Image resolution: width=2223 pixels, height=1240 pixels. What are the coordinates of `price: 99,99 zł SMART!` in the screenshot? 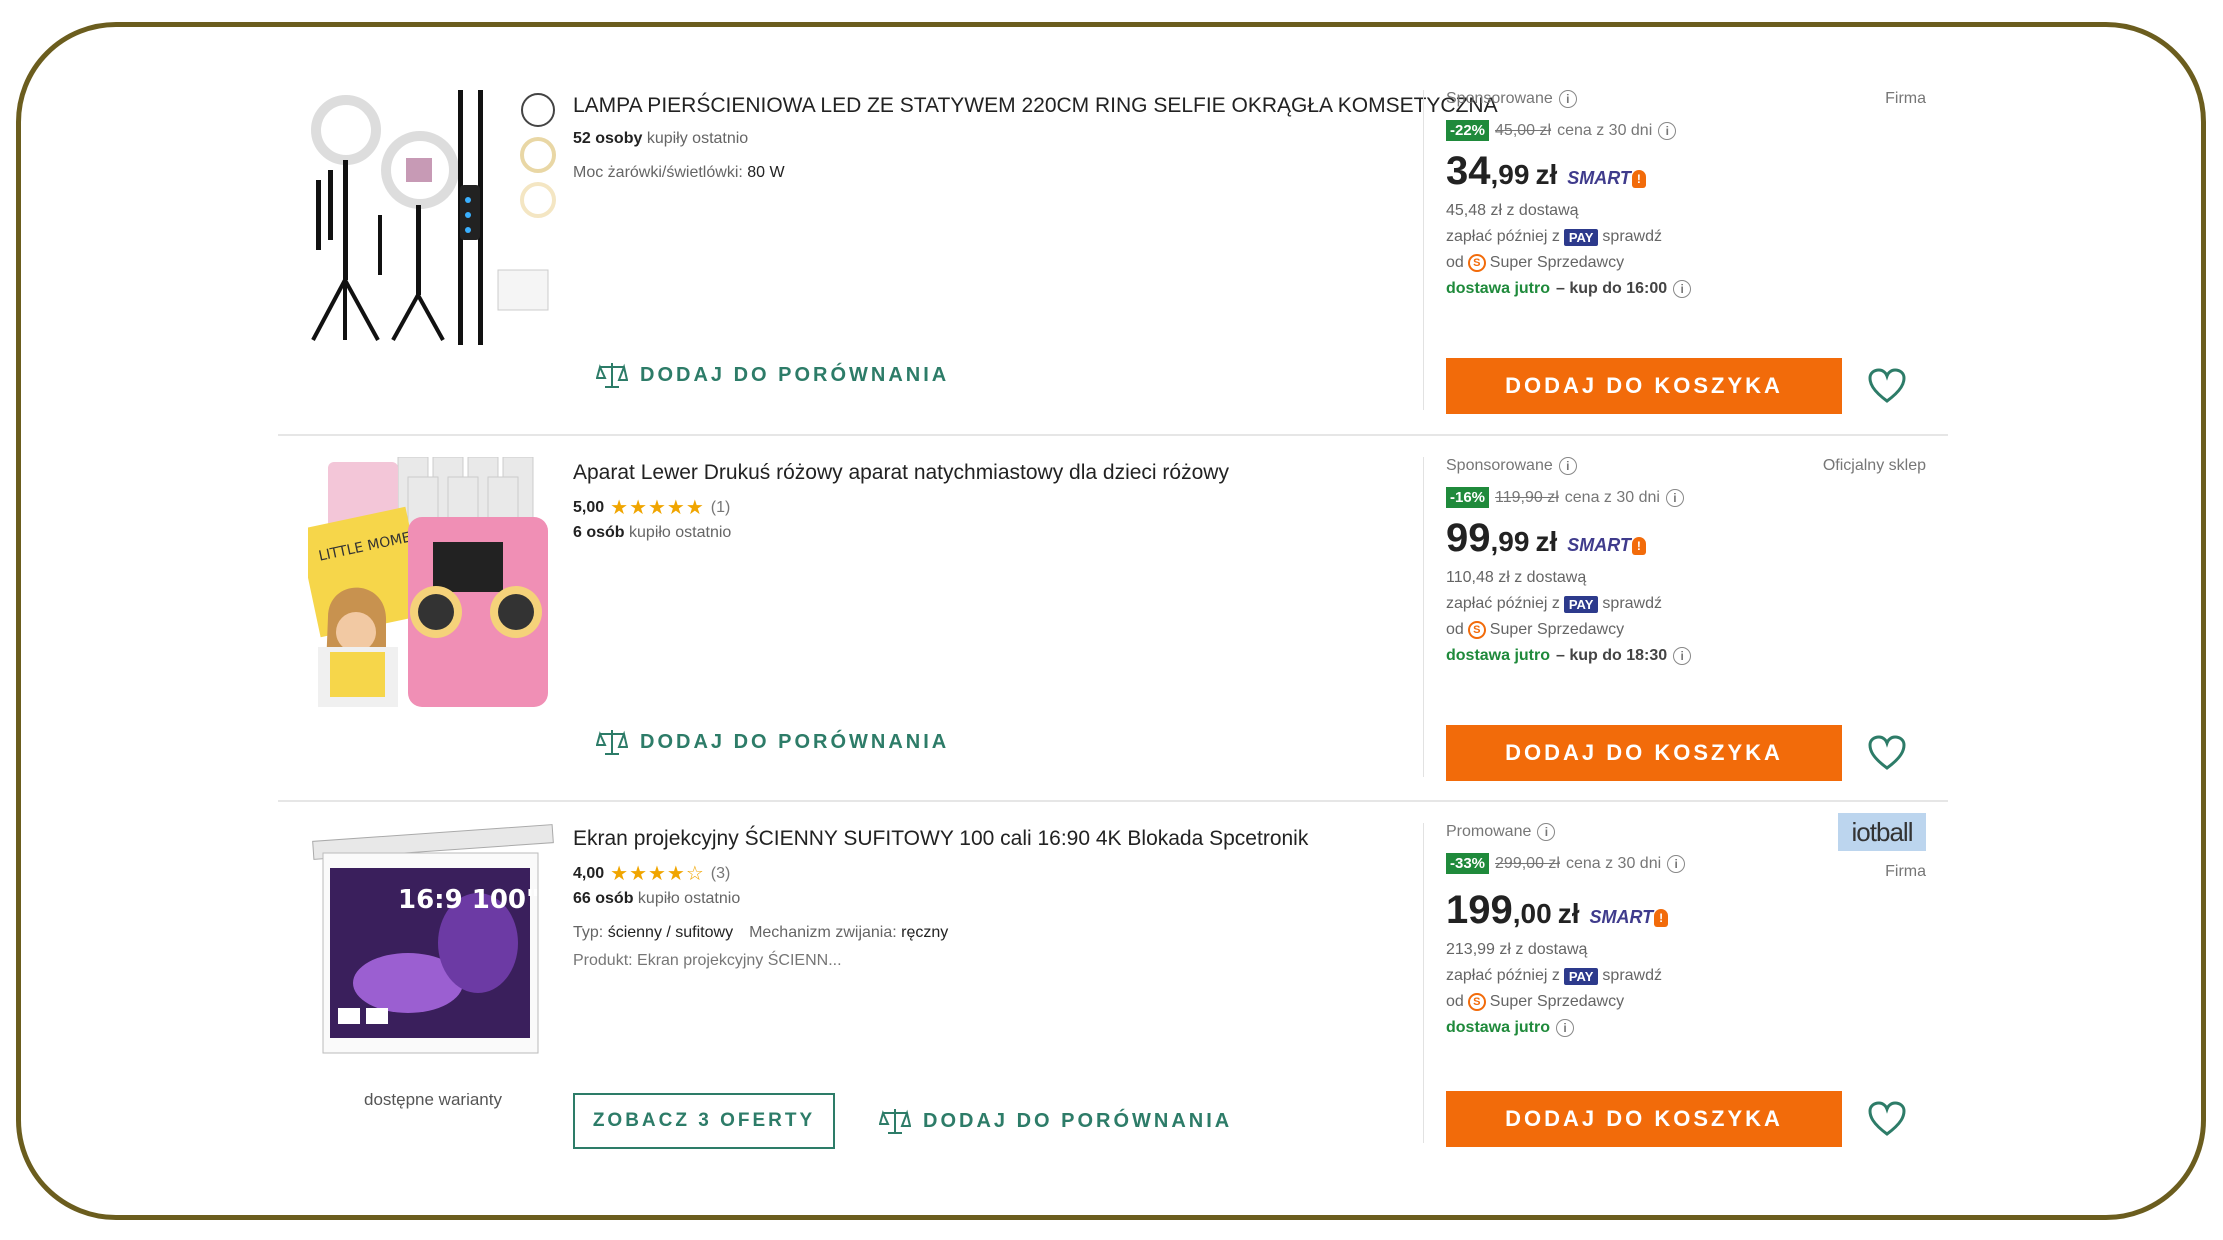 It's located at (1686, 538).